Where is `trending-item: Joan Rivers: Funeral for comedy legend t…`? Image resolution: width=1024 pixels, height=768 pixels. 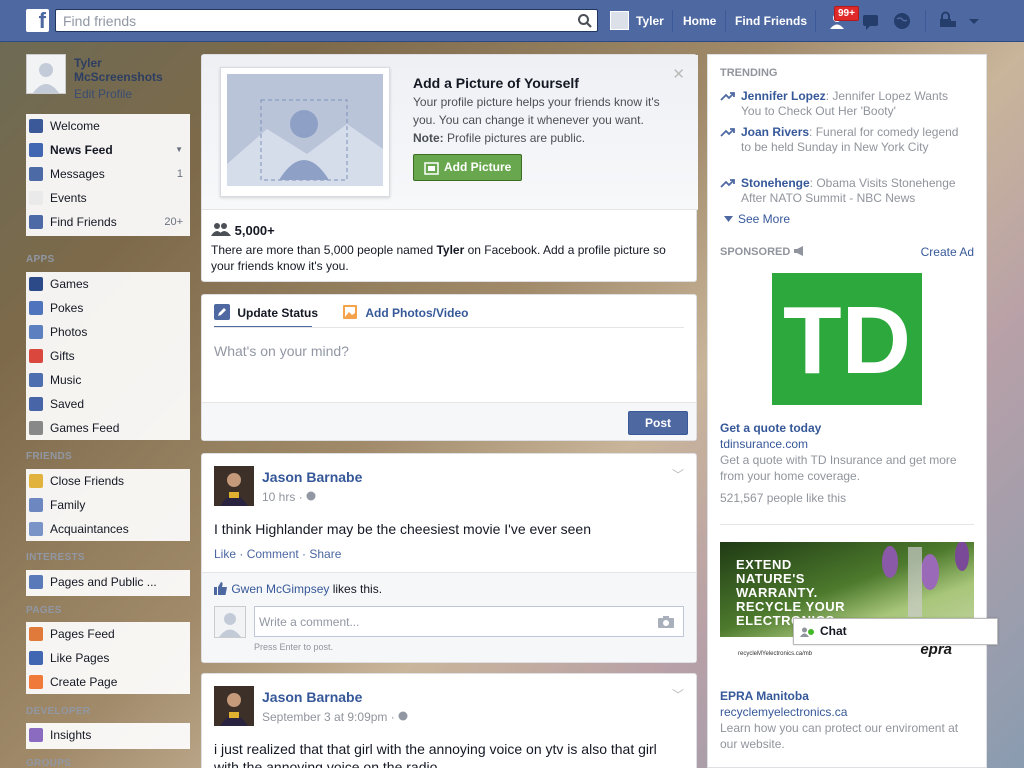
trending-item: Joan Rivers: Funeral for comedy legend t… is located at coordinates (845, 140).